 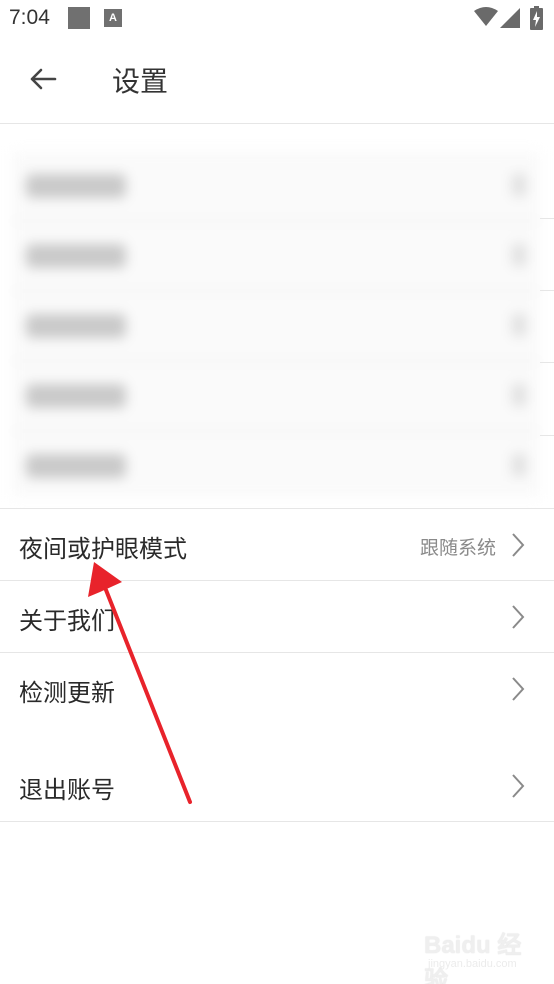 What do you see at coordinates (67, 693) in the screenshot?
I see `setting-label: 检测更新` at bounding box center [67, 693].